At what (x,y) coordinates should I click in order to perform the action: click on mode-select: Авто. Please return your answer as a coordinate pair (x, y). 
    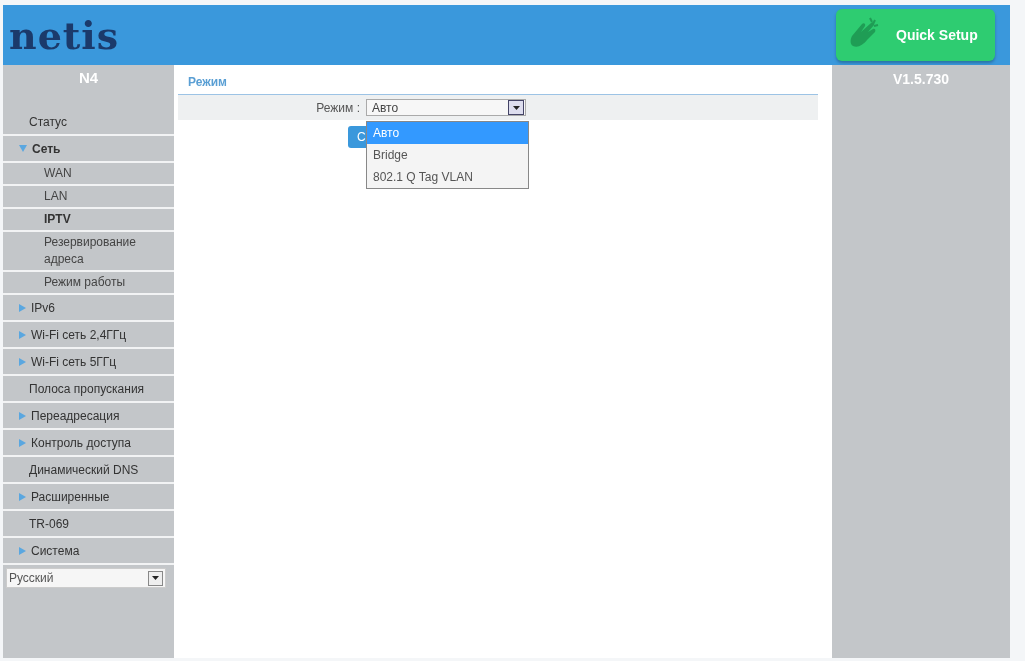
    Looking at the image, I should click on (446, 107).